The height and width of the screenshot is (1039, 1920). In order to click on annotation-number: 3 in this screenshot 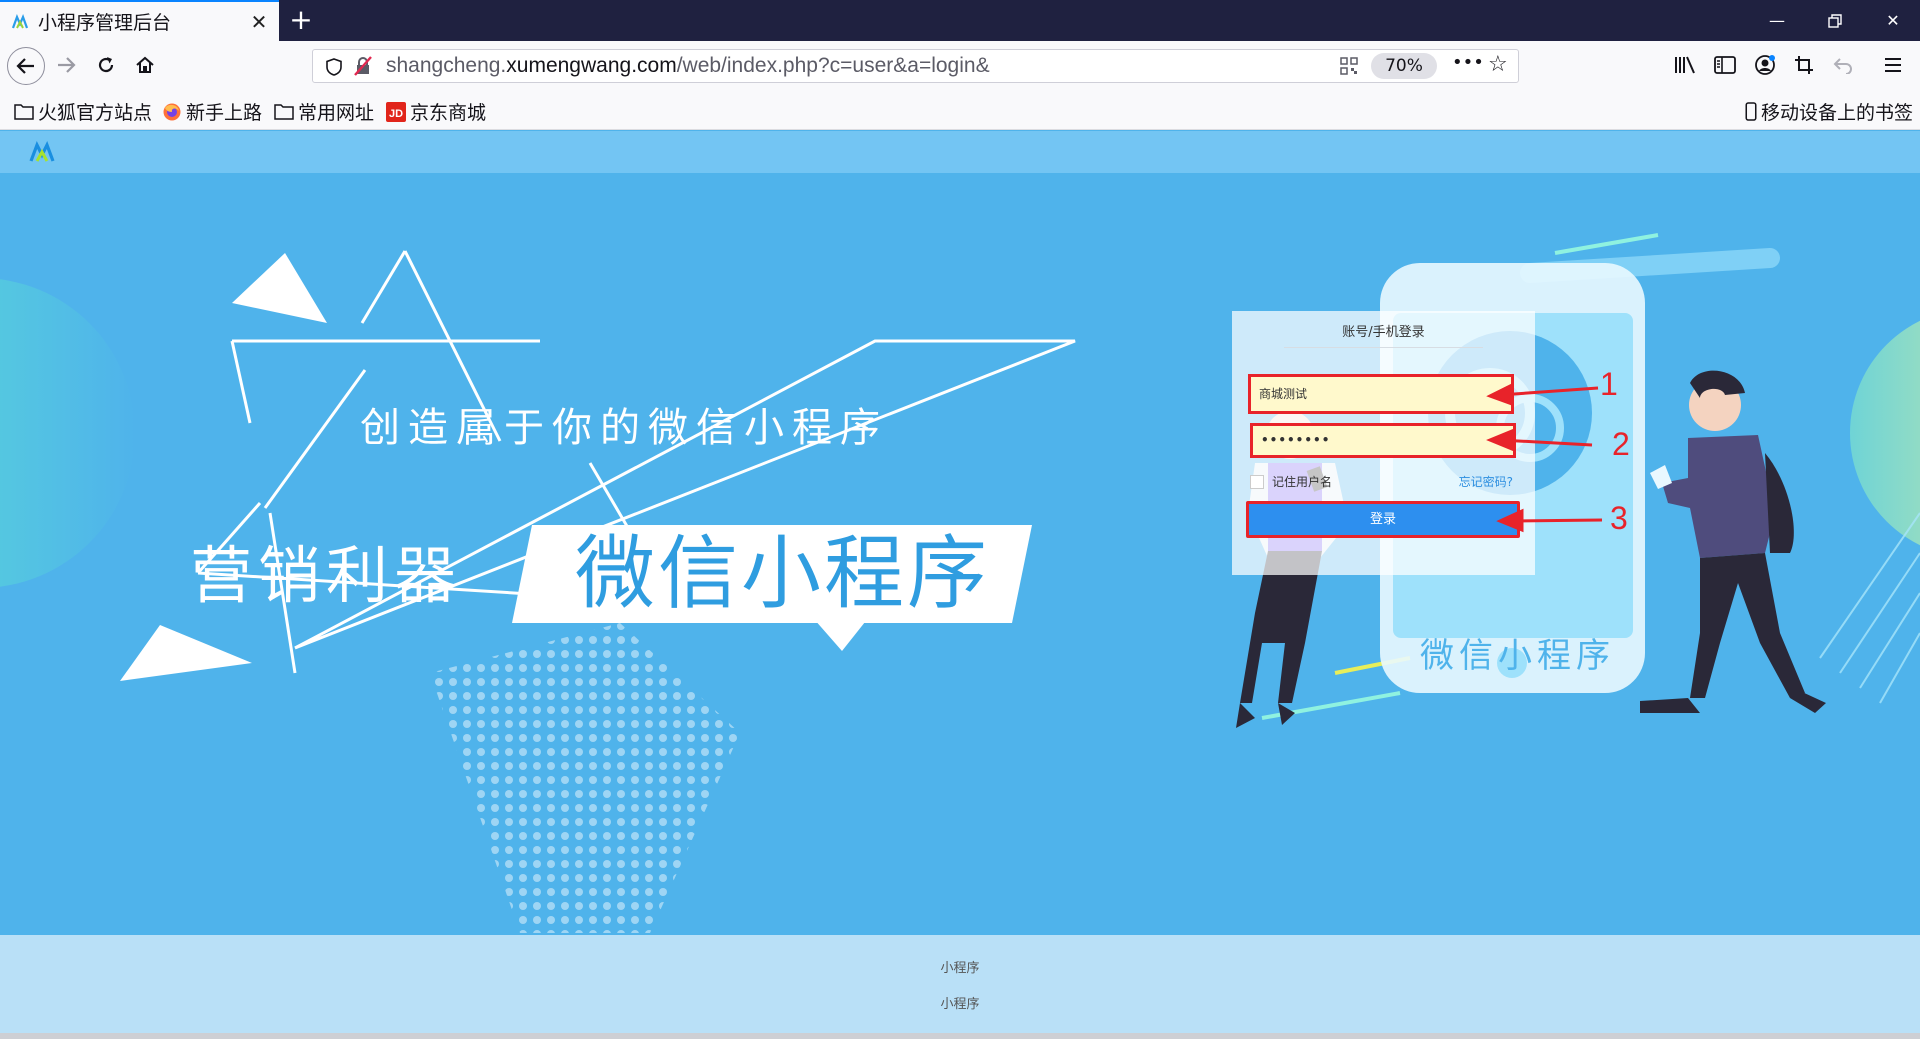, I will do `click(1619, 518)`.